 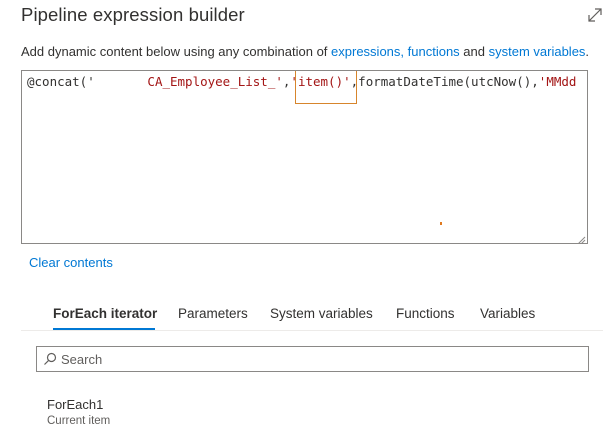 What do you see at coordinates (444, 81) in the screenshot?
I see `code-rest: ,formatDateTime(utcNow(),` at bounding box center [444, 81].